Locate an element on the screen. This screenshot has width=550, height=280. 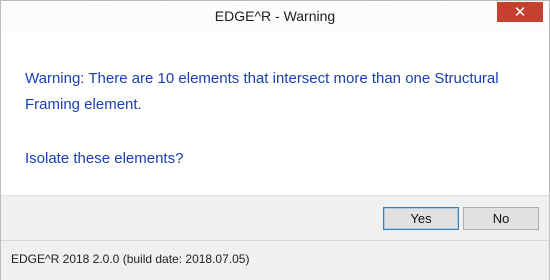
close-button: ✕ is located at coordinates (520, 12).